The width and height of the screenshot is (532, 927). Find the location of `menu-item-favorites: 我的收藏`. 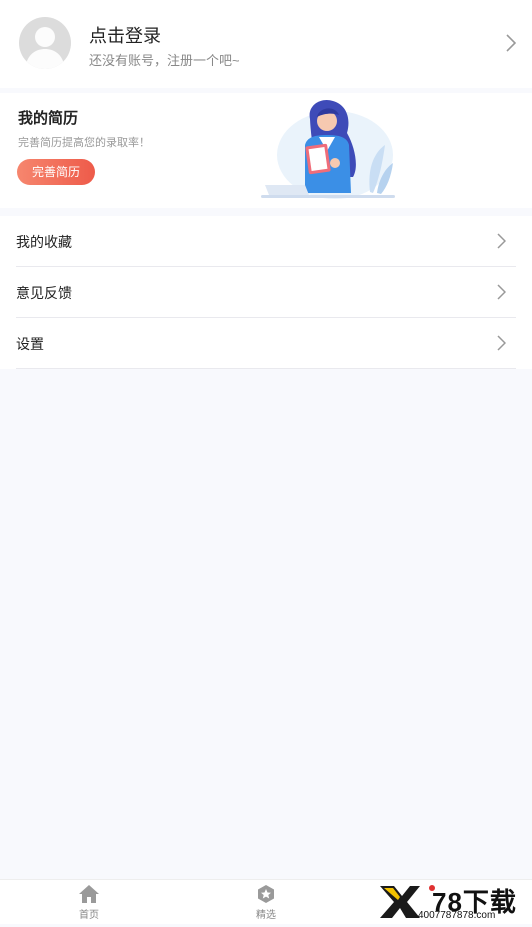

menu-item-favorites: 我的收藏 is located at coordinates (266, 241).